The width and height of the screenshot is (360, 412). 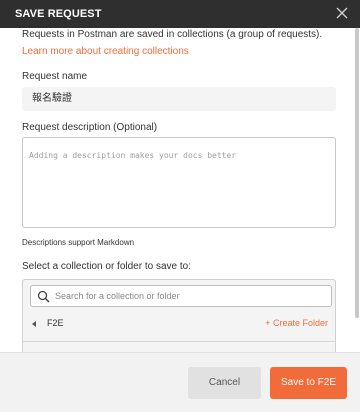 I want to click on request-name-input: 報名驗證, so click(x=179, y=99).